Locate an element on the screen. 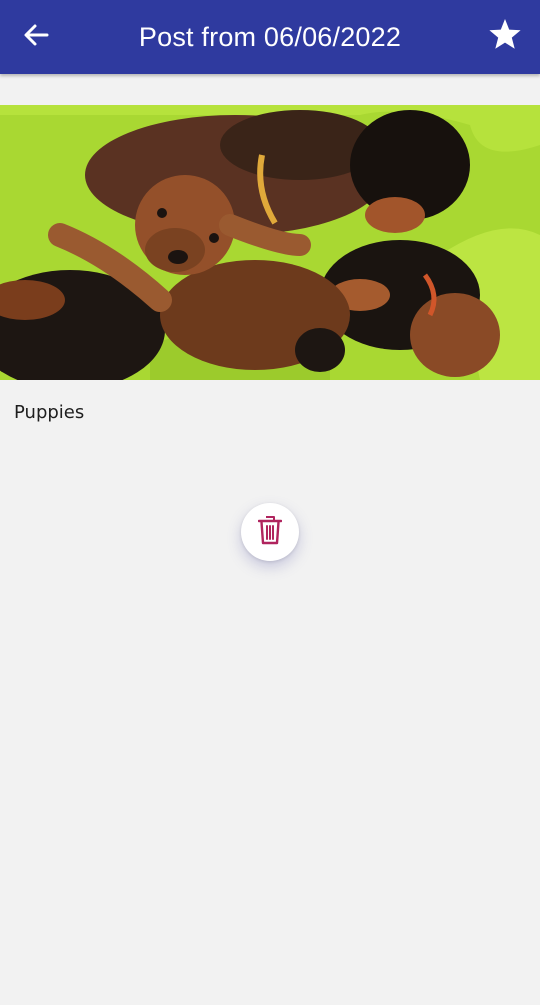 The image size is (540, 1005). arrow-left-icon is located at coordinates (36, 37).